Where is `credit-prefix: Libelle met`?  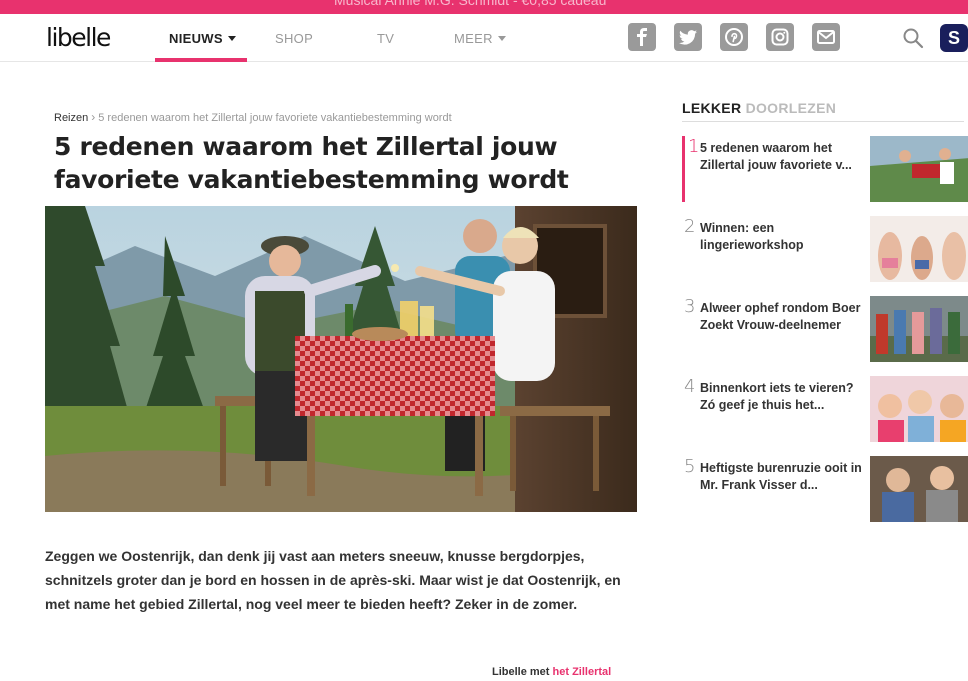
credit-prefix: Libelle met is located at coordinates (521, 672).